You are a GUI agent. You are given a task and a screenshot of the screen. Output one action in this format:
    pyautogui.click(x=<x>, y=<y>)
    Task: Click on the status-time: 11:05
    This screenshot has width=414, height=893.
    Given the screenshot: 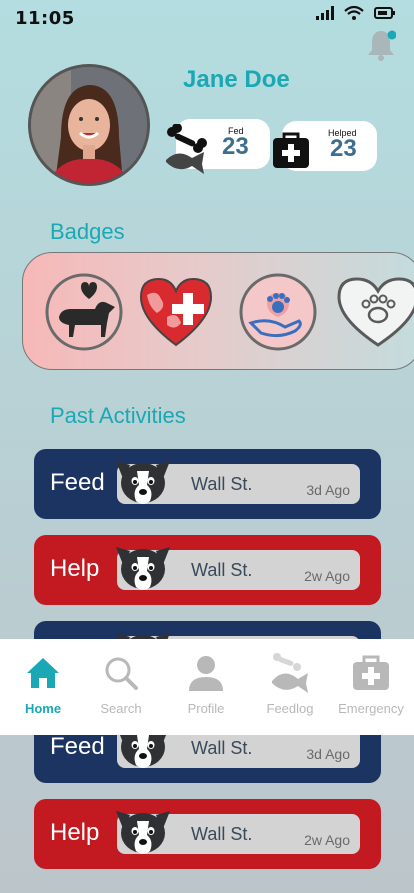 What is the action you would take?
    pyautogui.click(x=45, y=18)
    